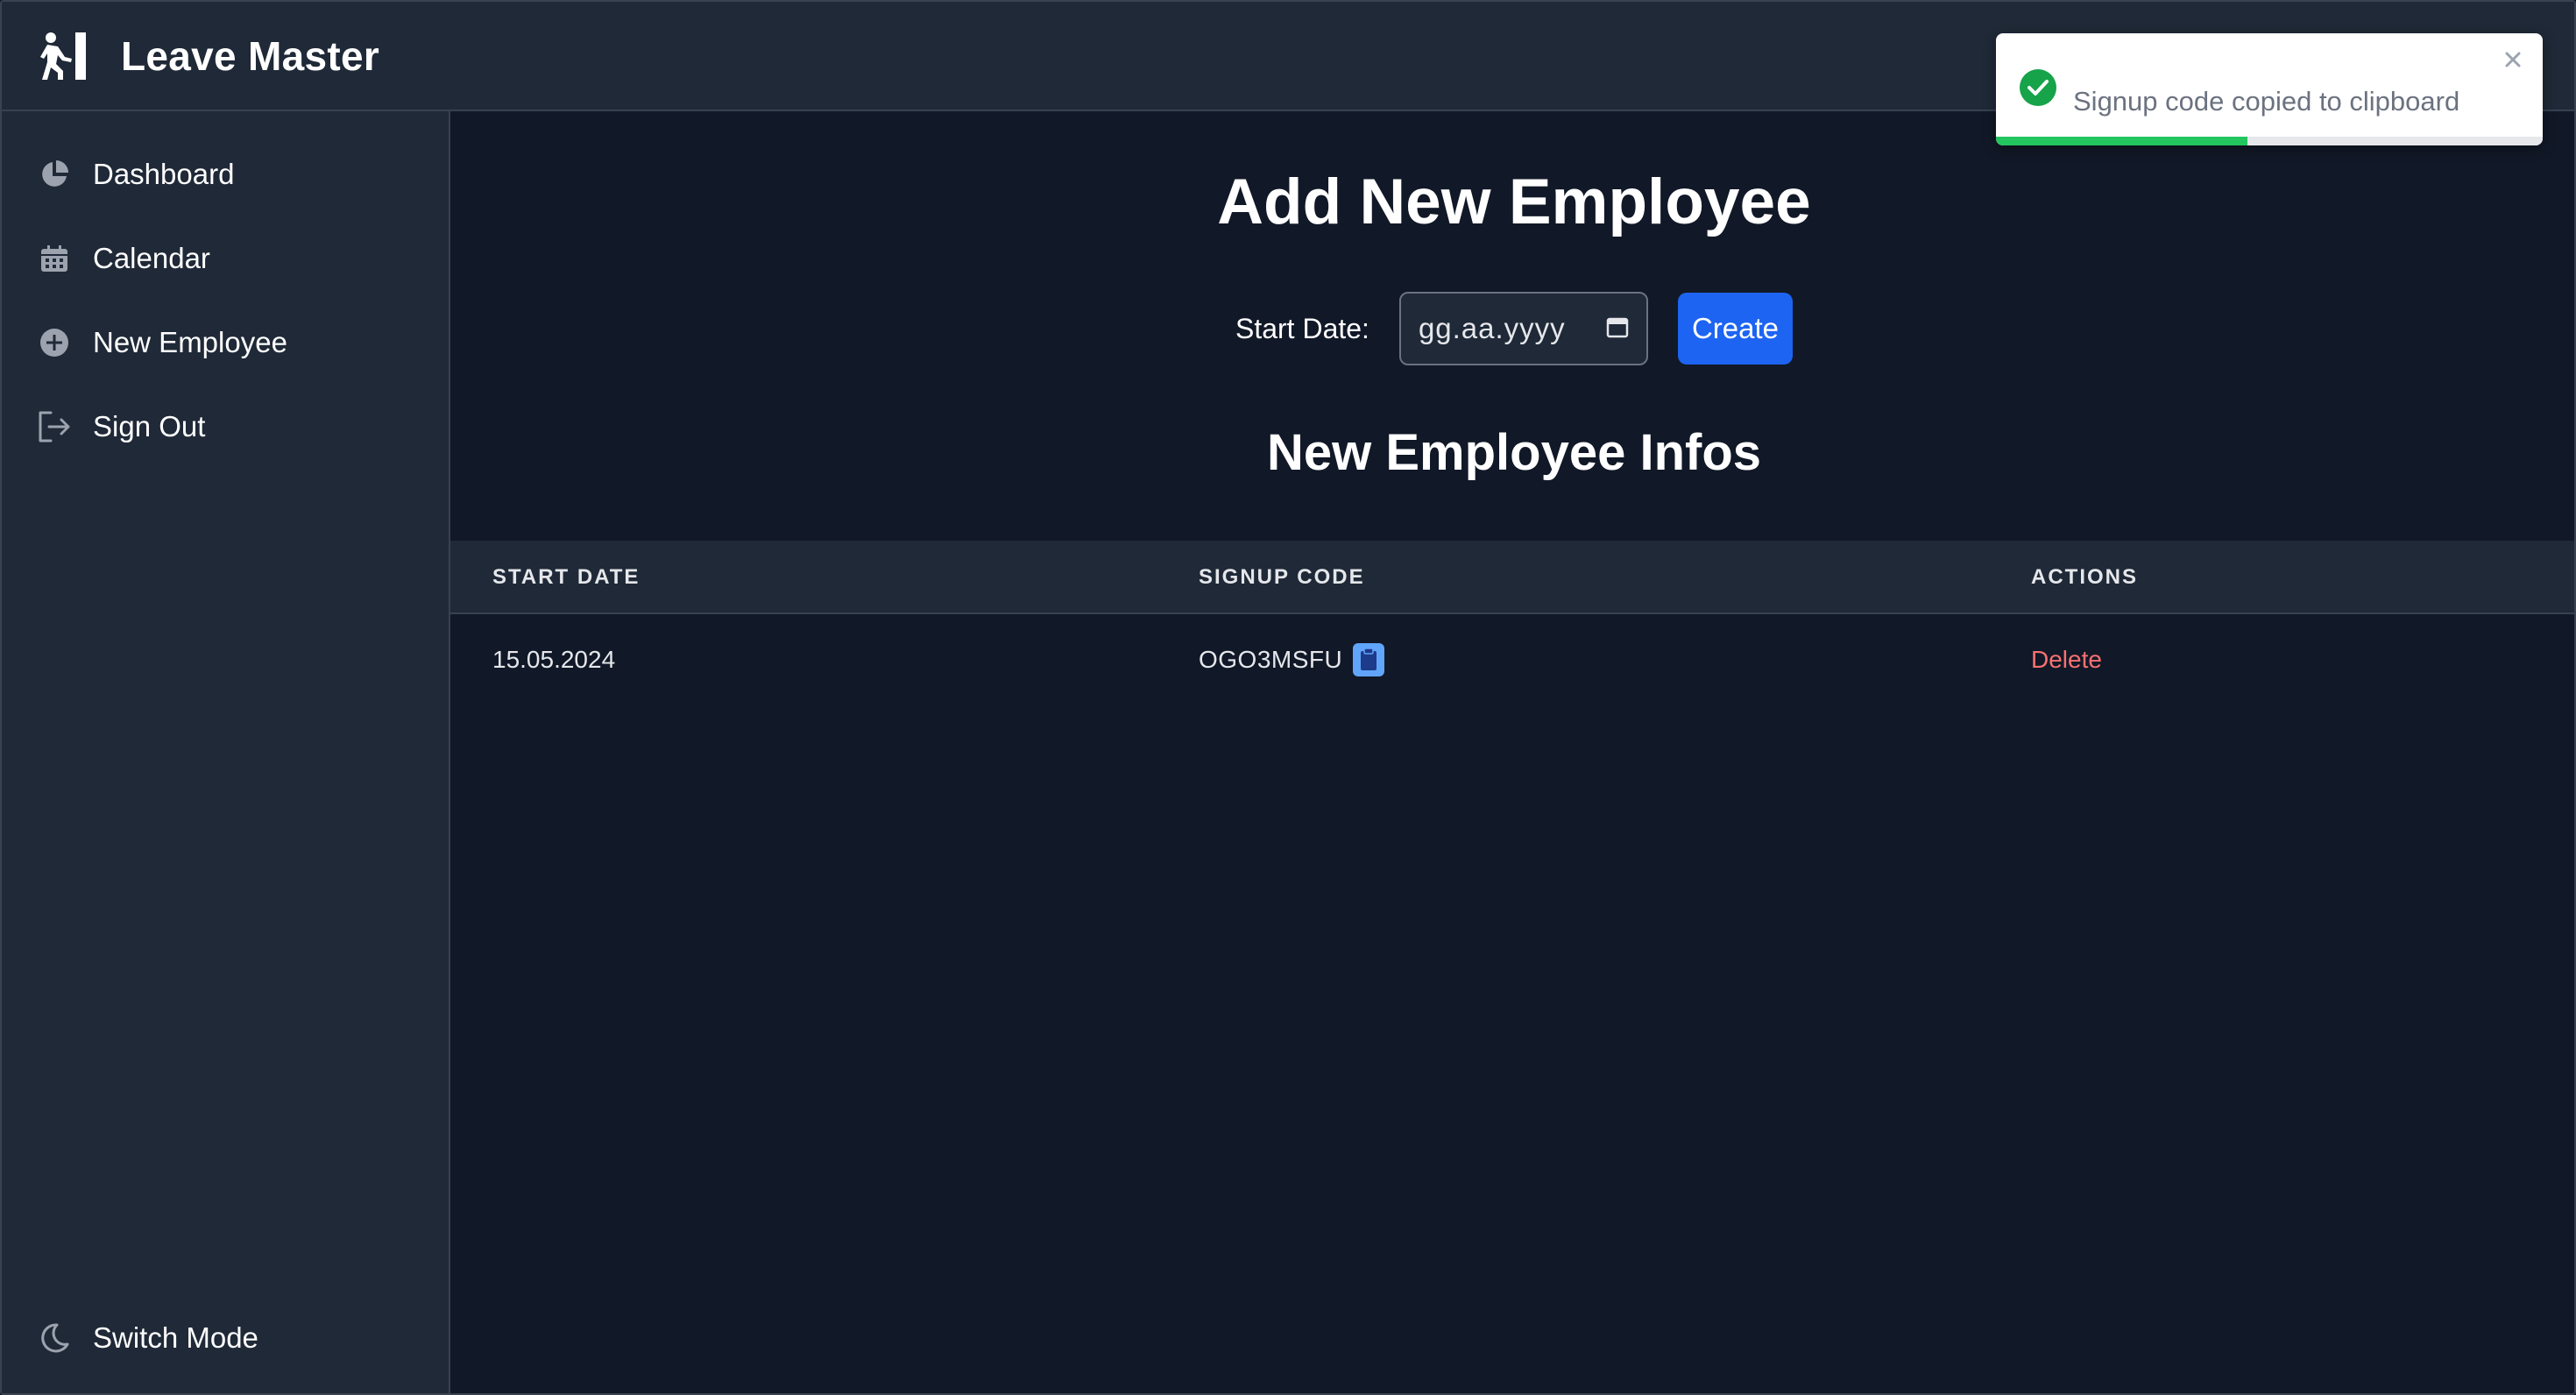 The image size is (2576, 1395). Describe the element at coordinates (149, 426) in the screenshot. I see `sidebar-item-label: Sign Out` at that location.